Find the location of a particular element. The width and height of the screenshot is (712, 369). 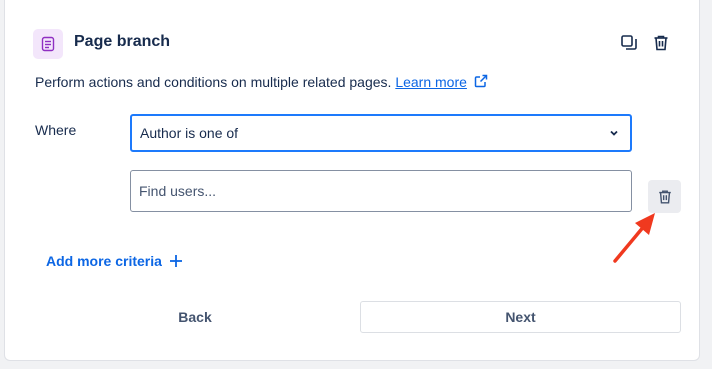

duplicate-button is located at coordinates (629, 43).